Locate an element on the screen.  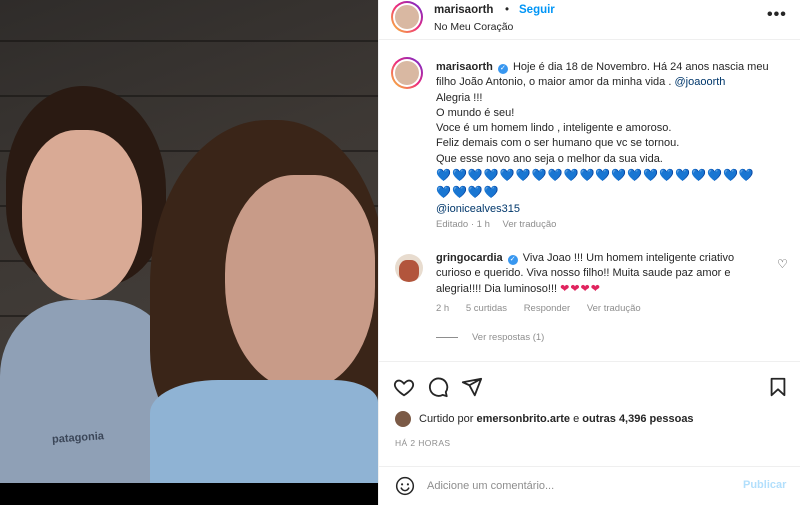
caption-author-avatar is located at coordinates (407, 73).